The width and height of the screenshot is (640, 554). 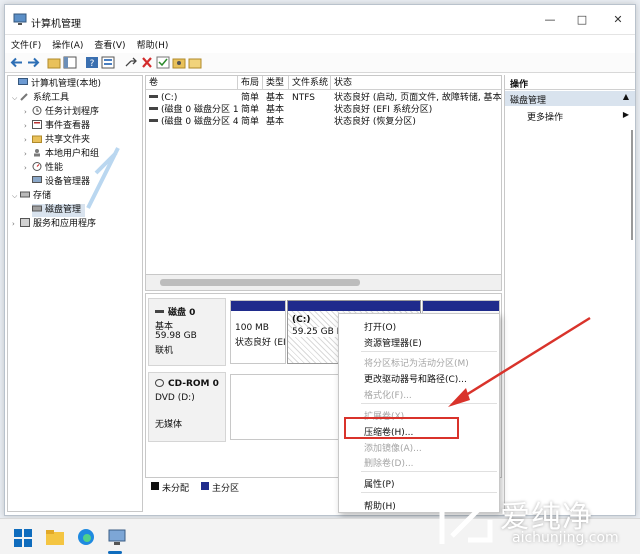 What do you see at coordinates (56, 24) in the screenshot?
I see `window-title: 计算机管理` at bounding box center [56, 24].